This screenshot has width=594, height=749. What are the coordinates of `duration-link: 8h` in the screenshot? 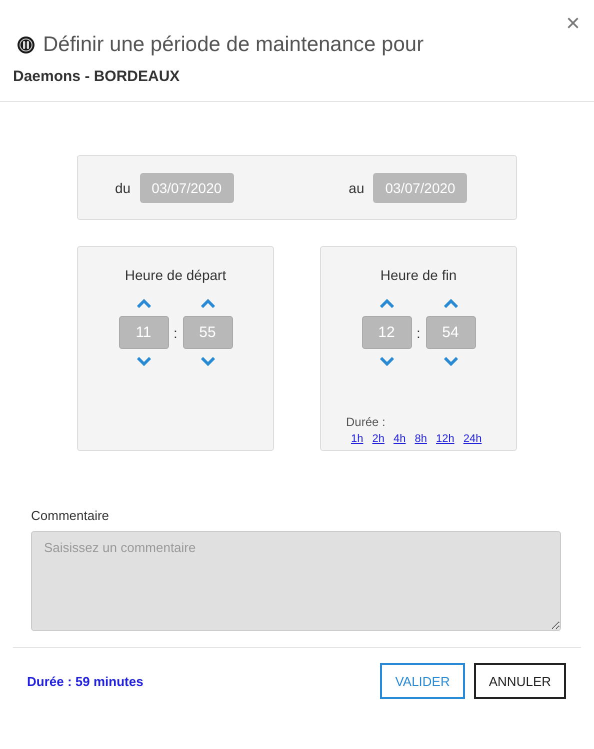 It's located at (420, 439).